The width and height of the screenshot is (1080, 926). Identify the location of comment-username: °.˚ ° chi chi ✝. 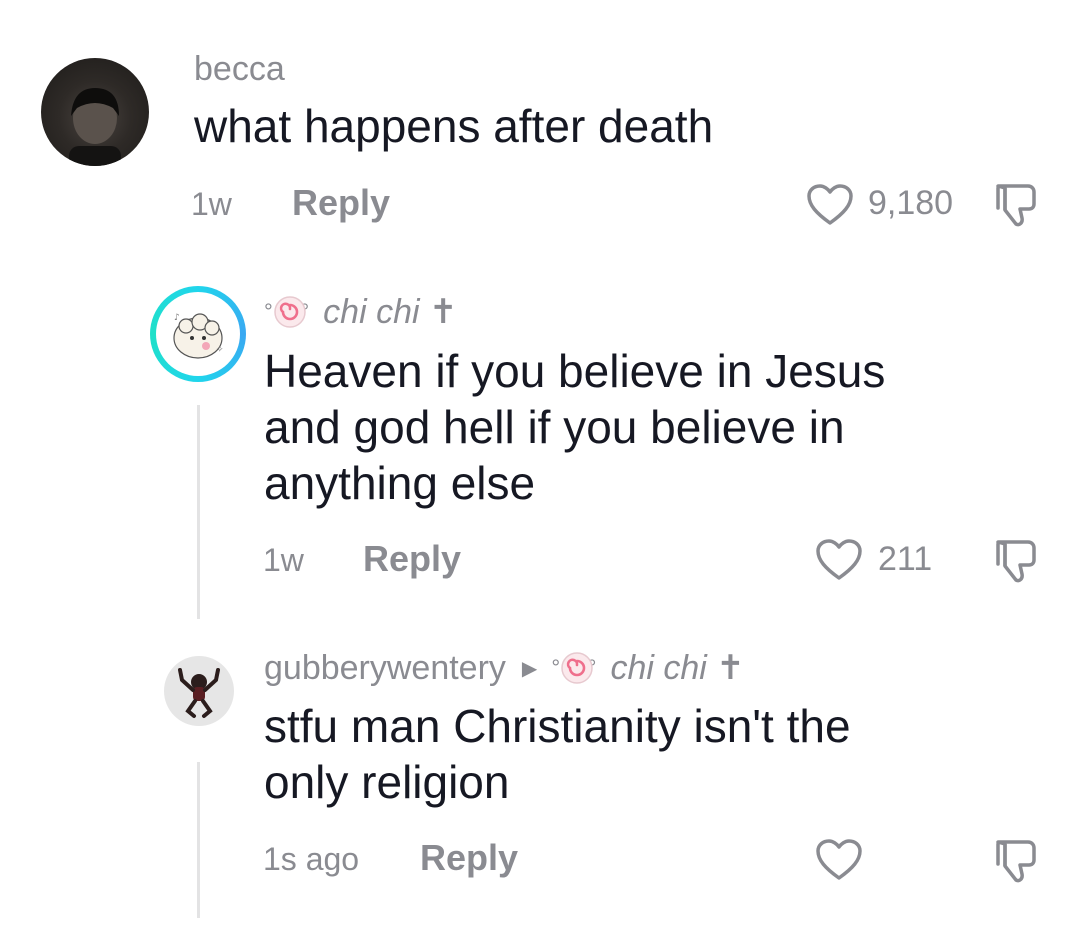
(360, 312).